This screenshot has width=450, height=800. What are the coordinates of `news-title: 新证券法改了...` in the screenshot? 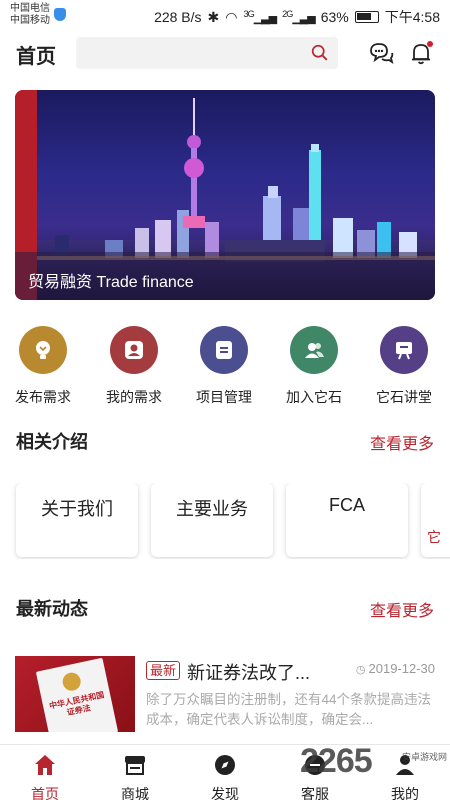 It's located at (249, 673).